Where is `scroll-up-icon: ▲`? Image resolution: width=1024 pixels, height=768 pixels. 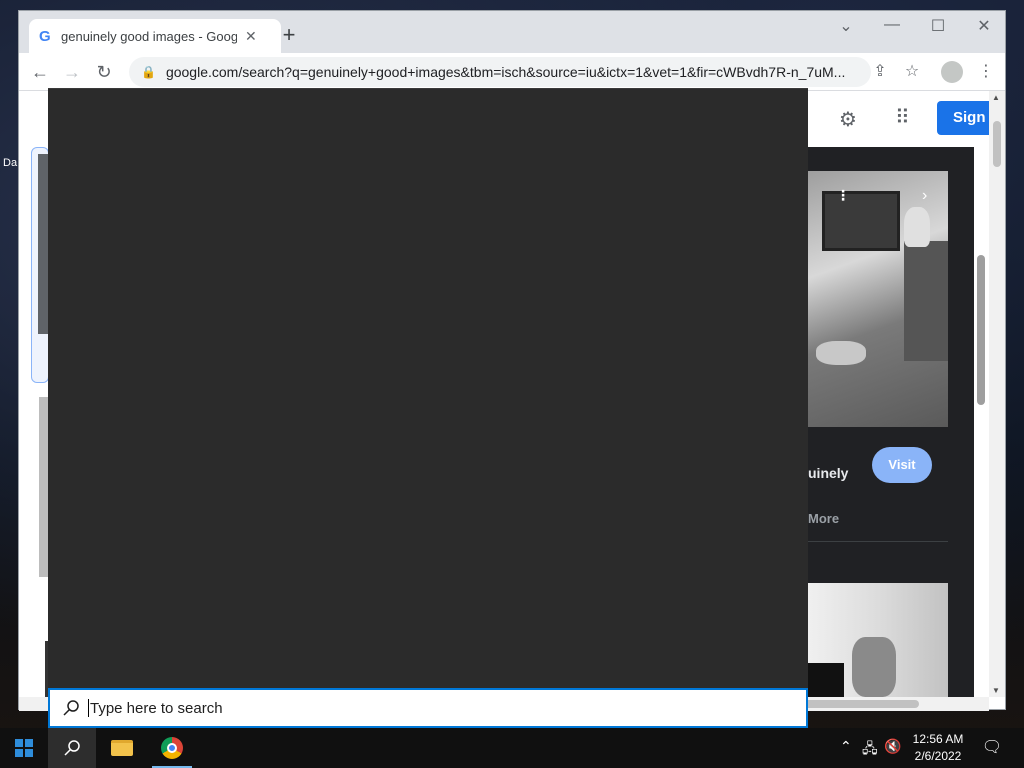
scroll-up-icon: ▲ is located at coordinates (996, 97).